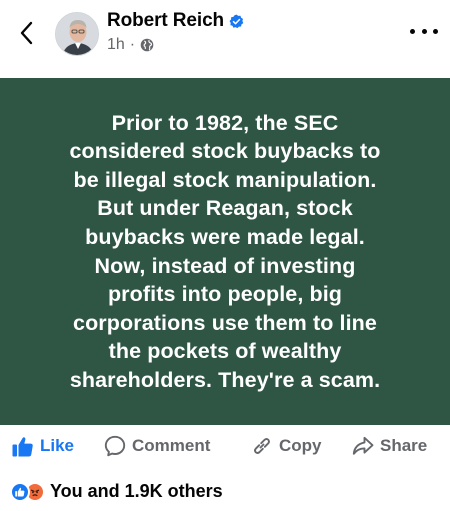 This screenshot has width=450, height=511. I want to click on copy-label: Copy, so click(300, 445).